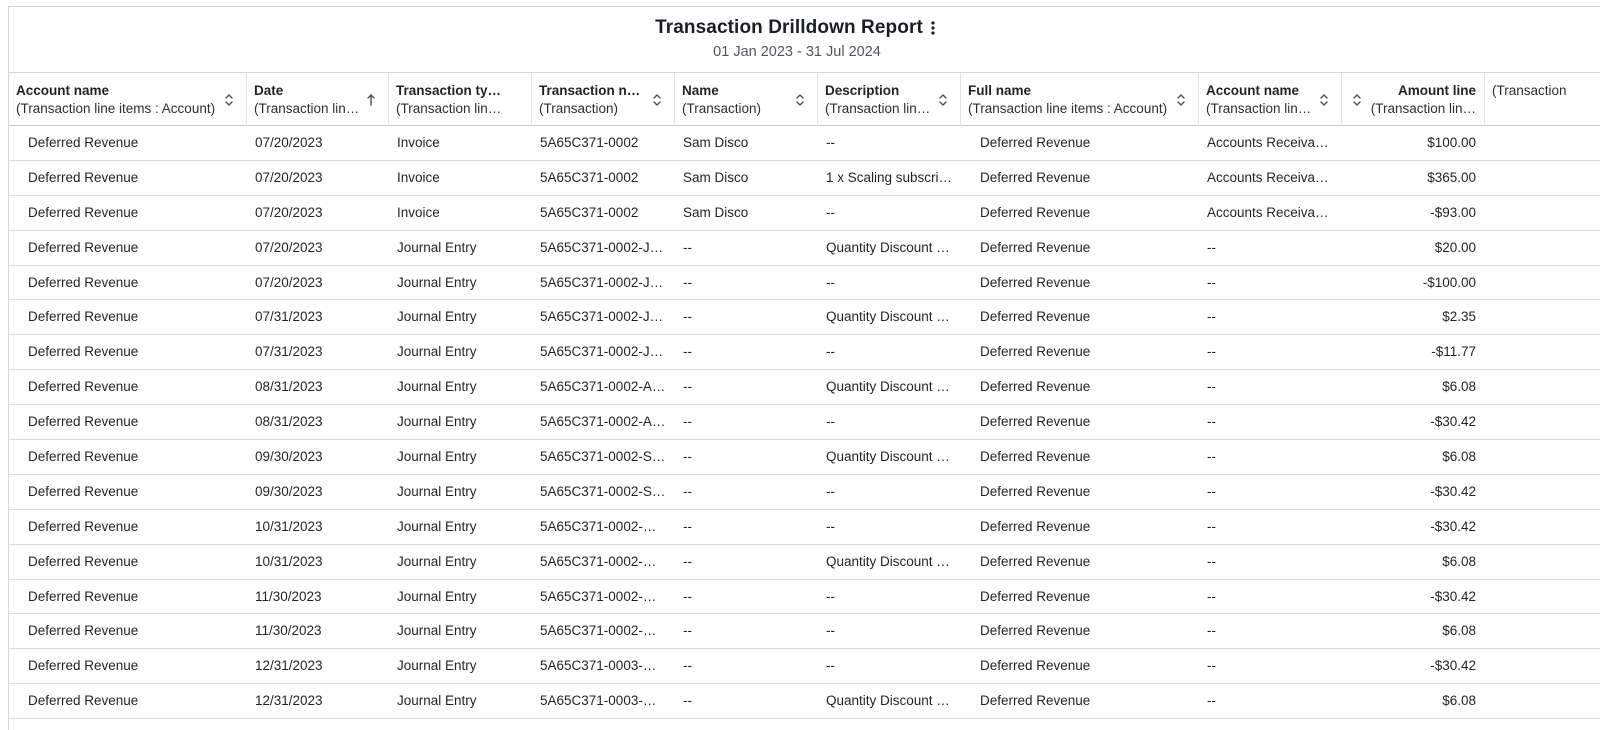  What do you see at coordinates (289, 491) in the screenshot?
I see `table-cell: 09/30/2023` at bounding box center [289, 491].